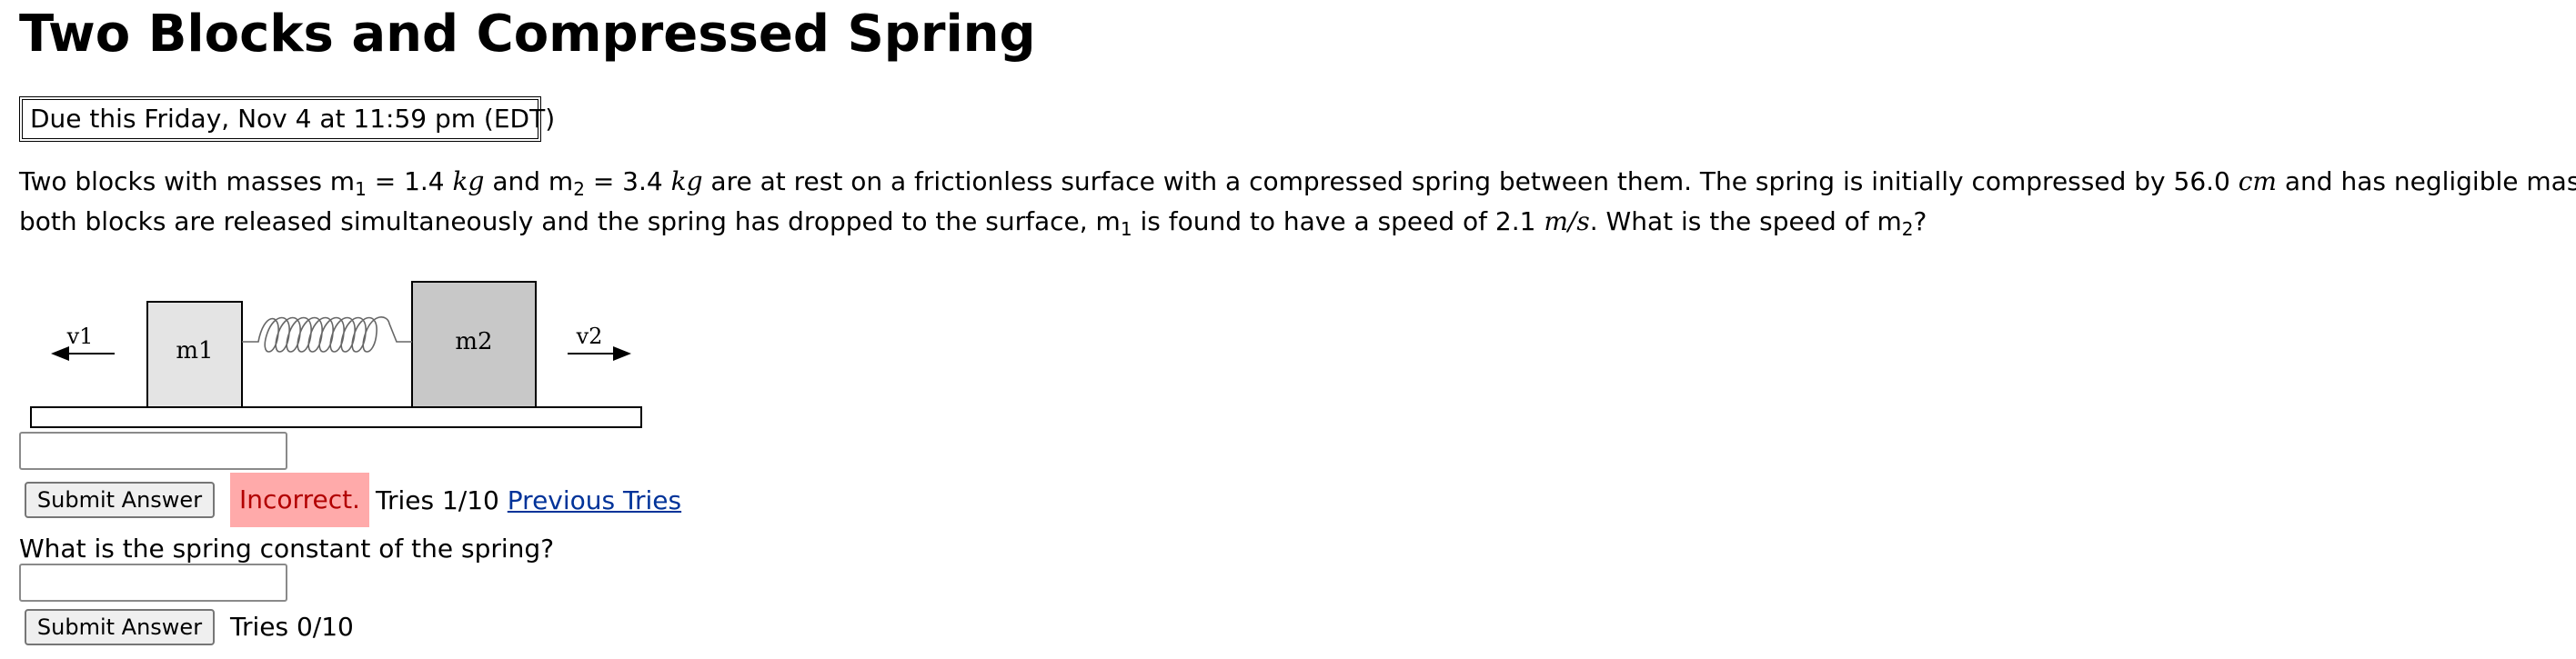 The height and width of the screenshot is (659, 2576). Describe the element at coordinates (120, 500) in the screenshot. I see `submit-answer-button: Submit Answer` at that location.